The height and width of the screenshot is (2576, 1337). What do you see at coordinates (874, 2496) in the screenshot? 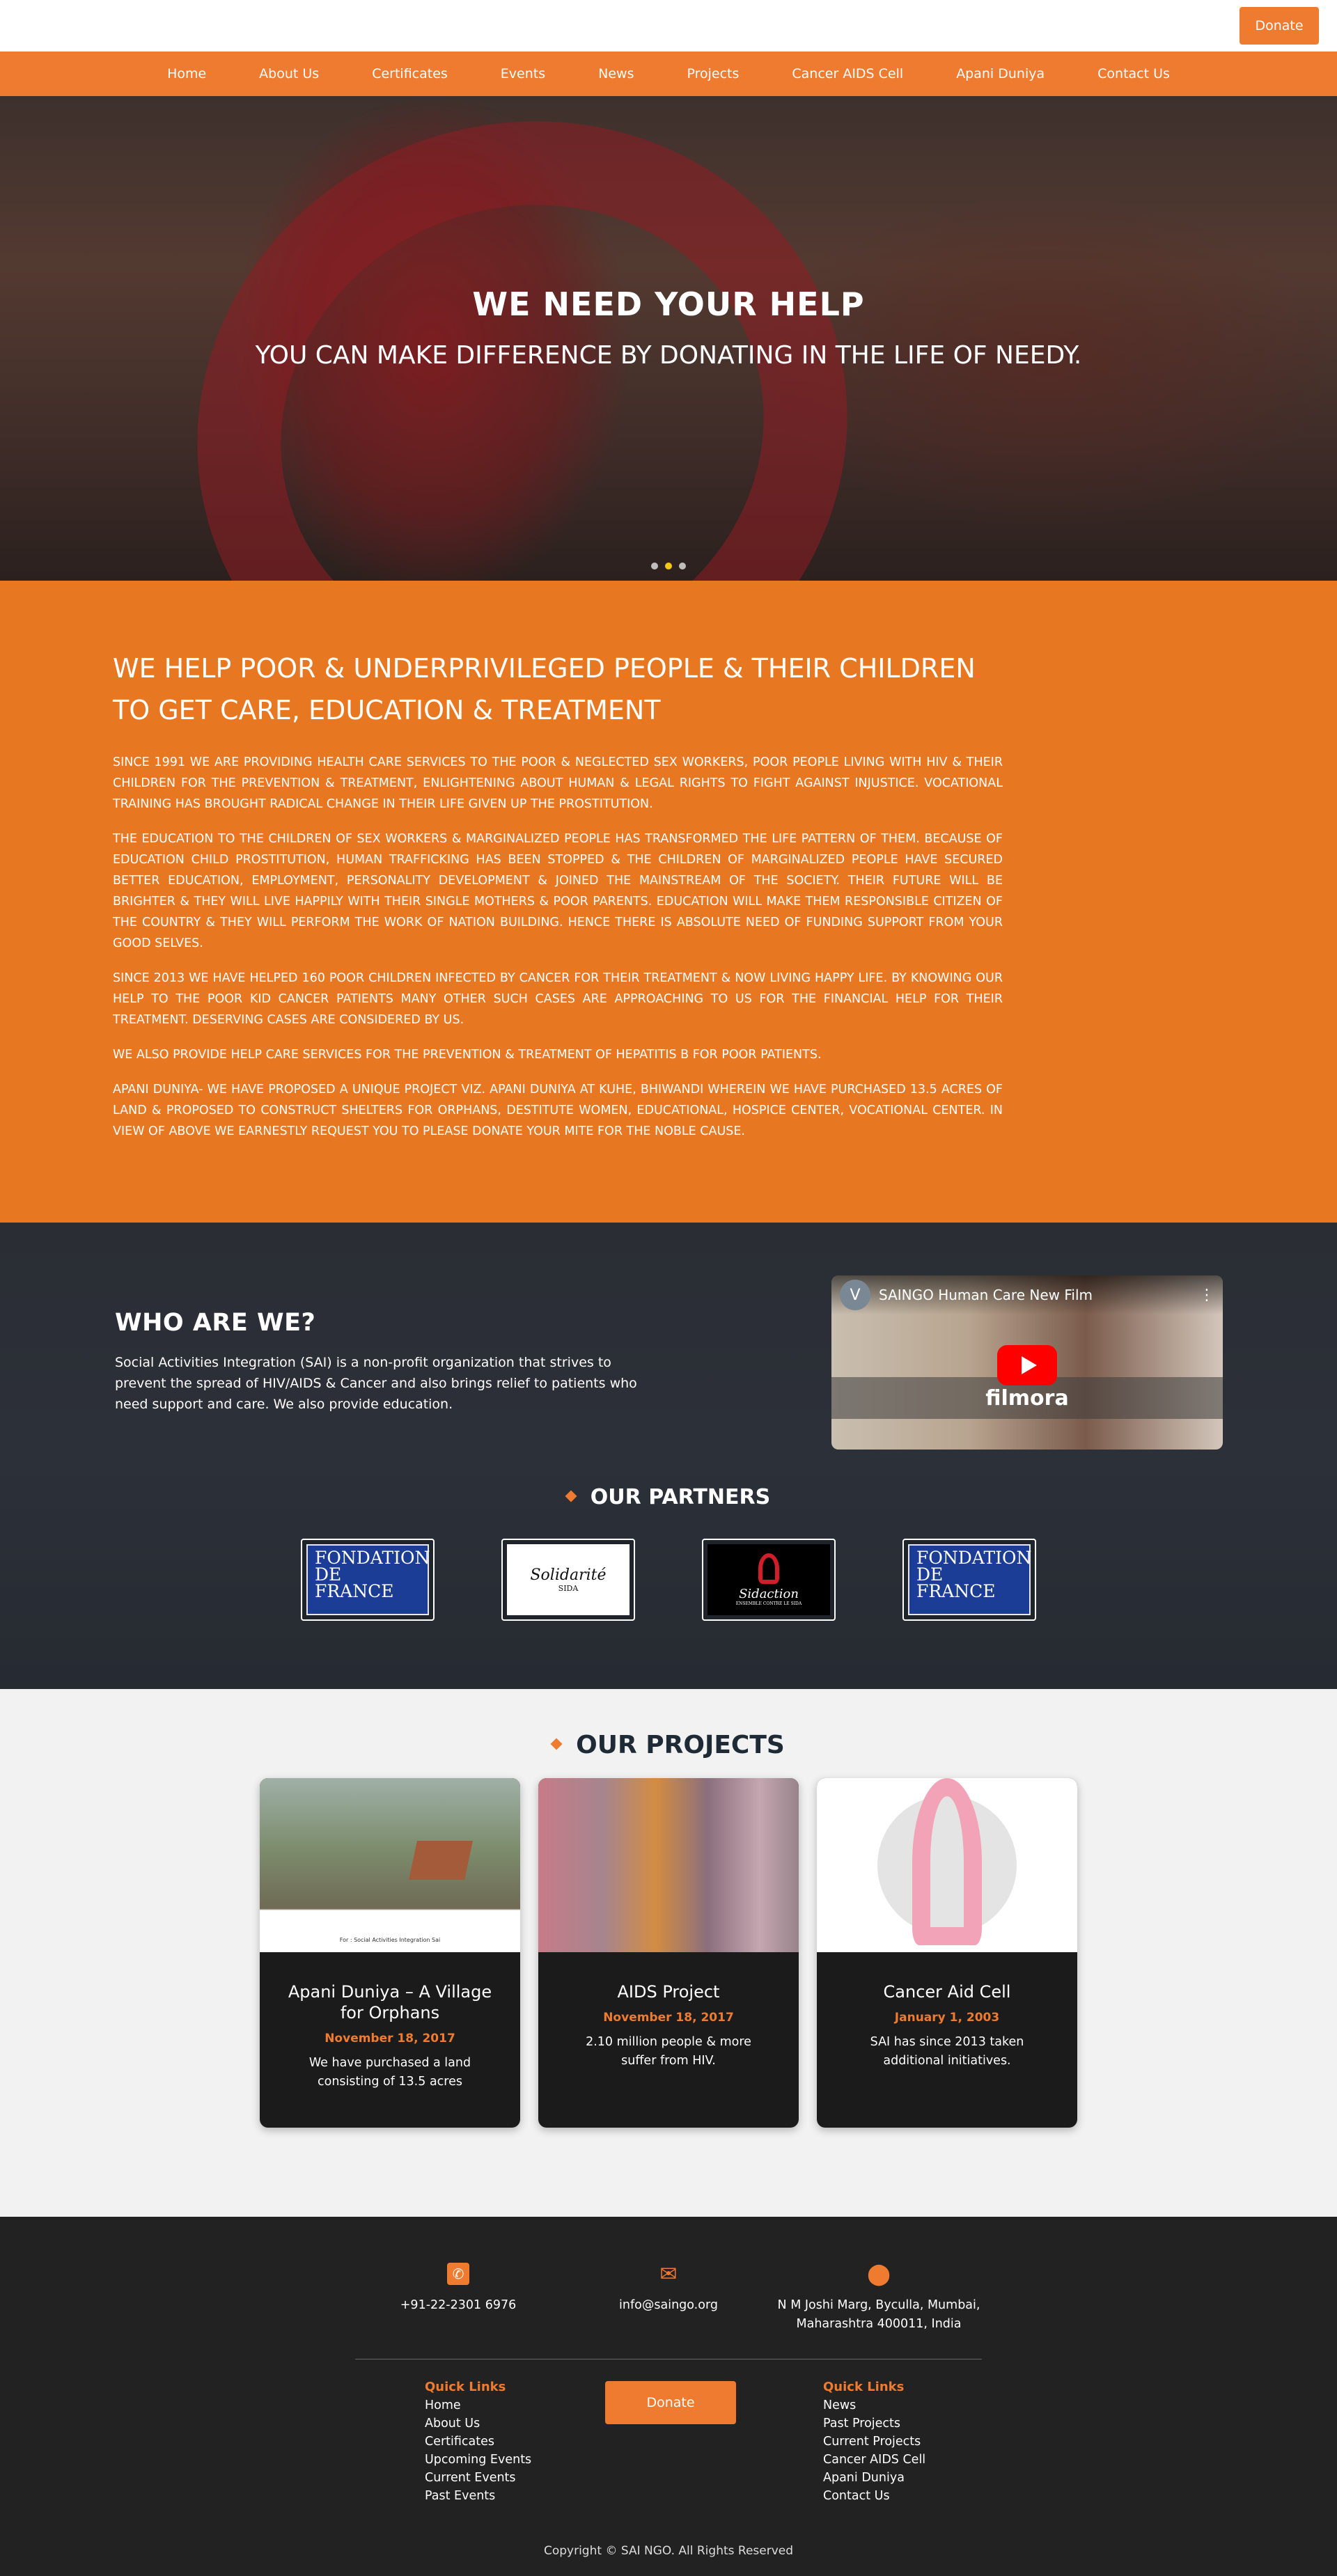
I see `footer-link-contact-us: Contact Us` at bounding box center [874, 2496].